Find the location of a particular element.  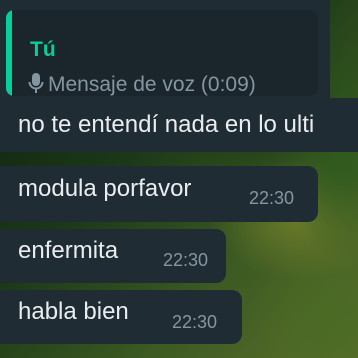

message-bubble: modula porfavor 22:30 is located at coordinates (159, 194).